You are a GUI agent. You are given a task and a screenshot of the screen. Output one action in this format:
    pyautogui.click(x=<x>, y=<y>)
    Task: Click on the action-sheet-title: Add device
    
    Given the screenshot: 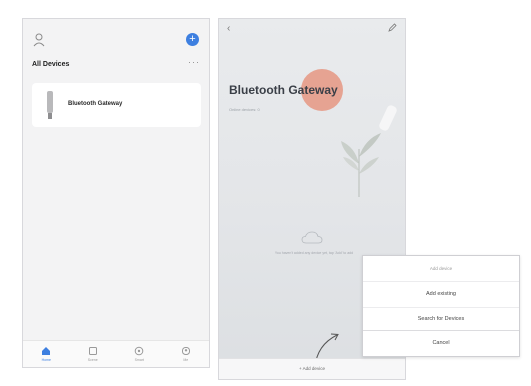 What is the action you would take?
    pyautogui.click(x=441, y=268)
    